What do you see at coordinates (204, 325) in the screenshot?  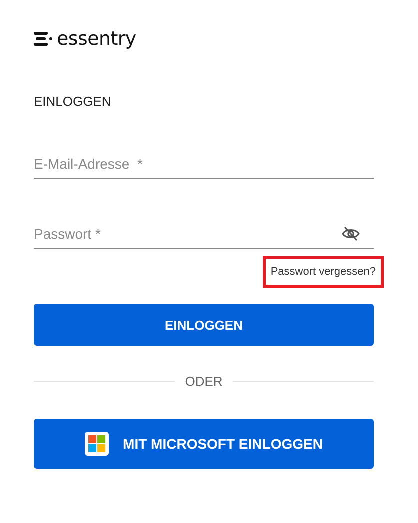 I see `login-button: EINLOGGEN` at bounding box center [204, 325].